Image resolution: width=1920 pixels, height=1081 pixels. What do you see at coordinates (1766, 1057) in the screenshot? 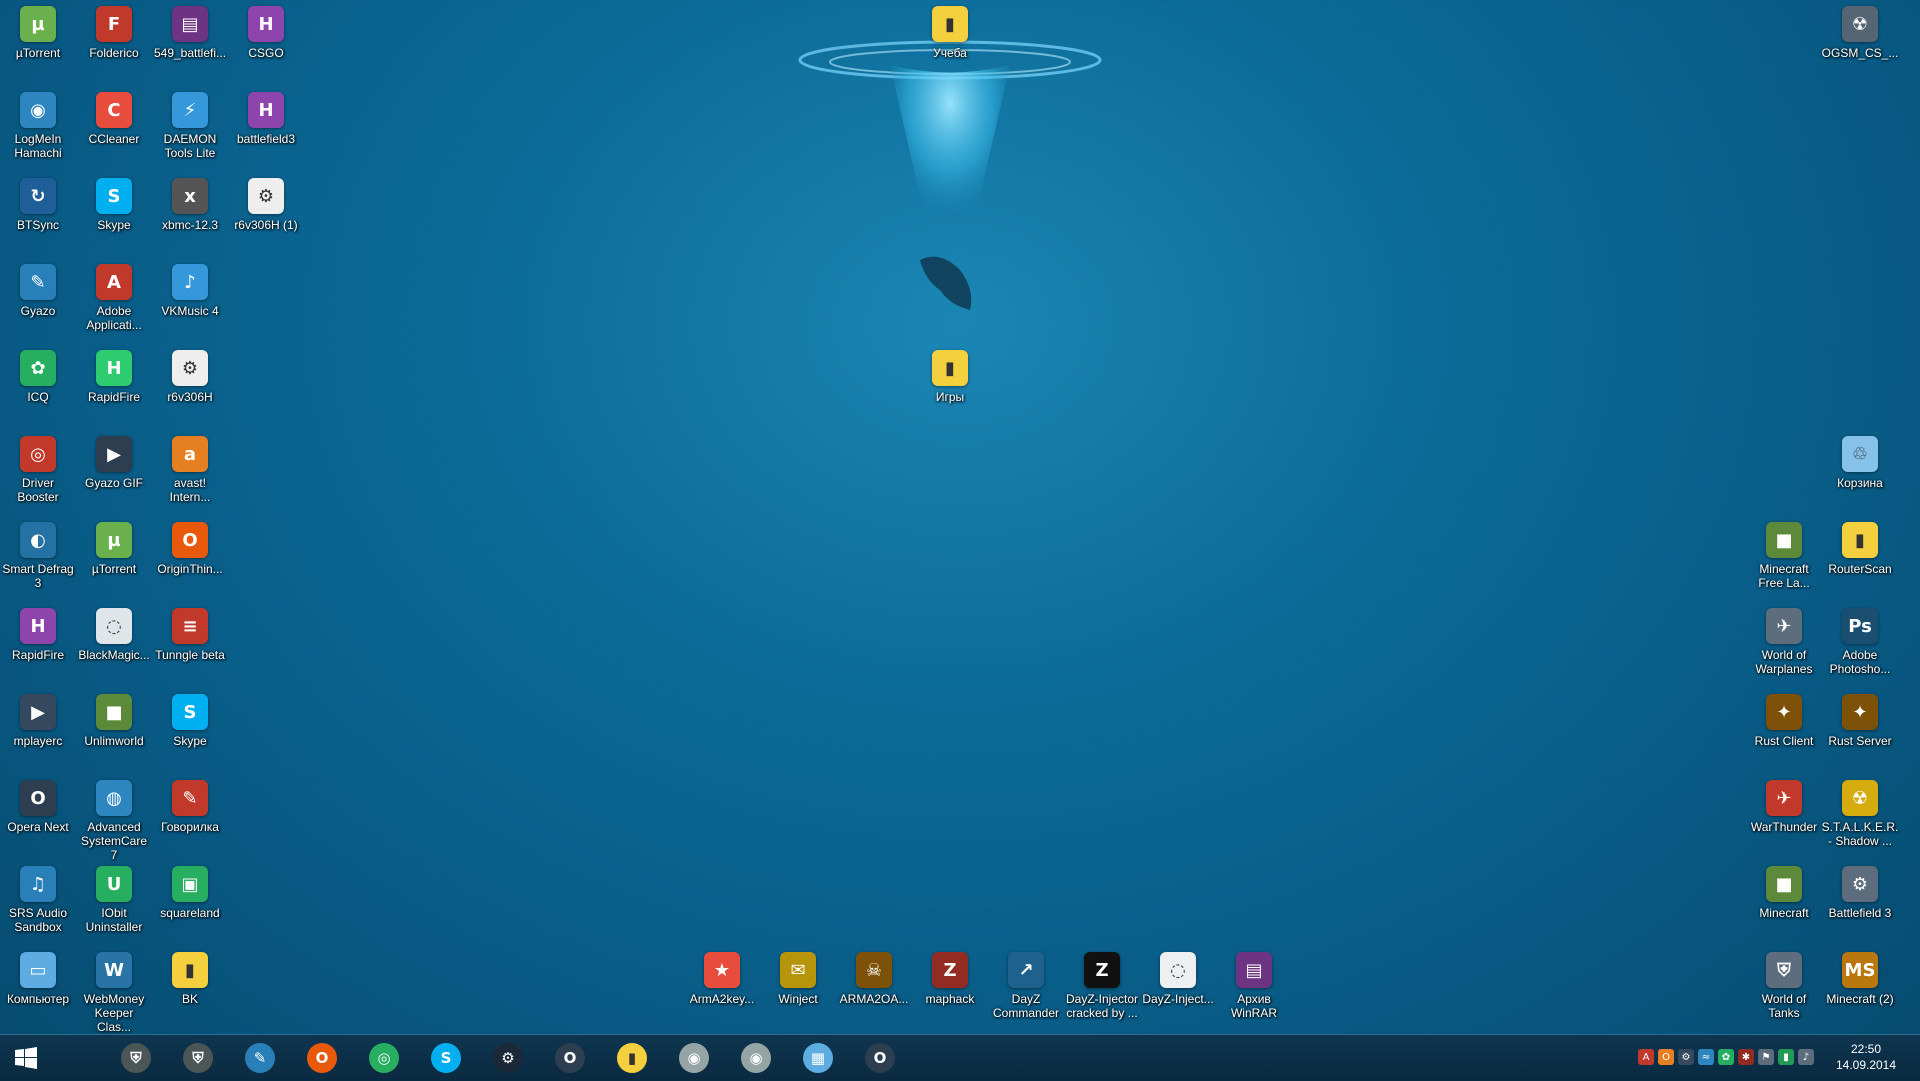
I see `action-center-icon: ⚑` at bounding box center [1766, 1057].